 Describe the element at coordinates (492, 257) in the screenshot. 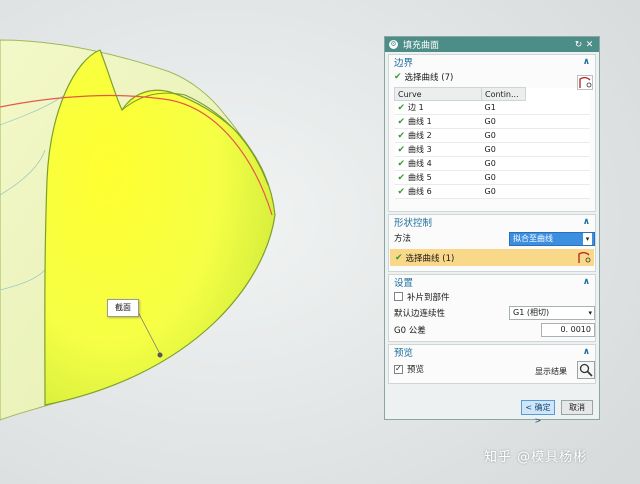

I see `shape-select-curve: ✔ 选择曲线 (1)` at that location.